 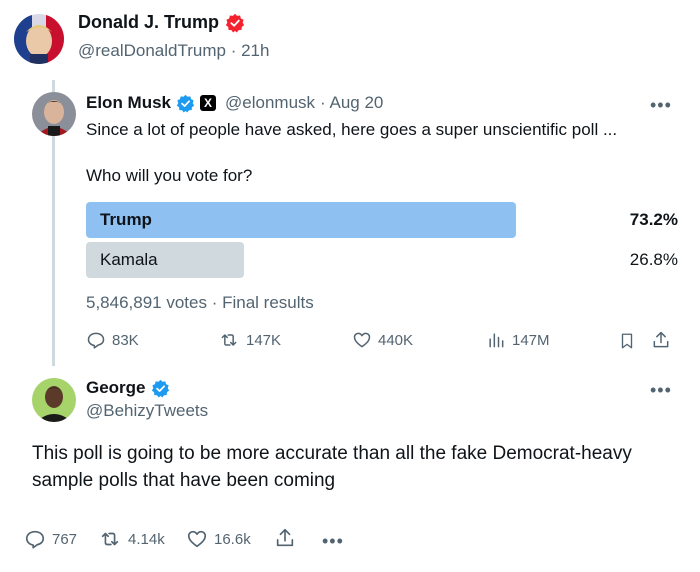 What do you see at coordinates (152, 50) in the screenshot?
I see `author-handle: @realDonaldTrump` at bounding box center [152, 50].